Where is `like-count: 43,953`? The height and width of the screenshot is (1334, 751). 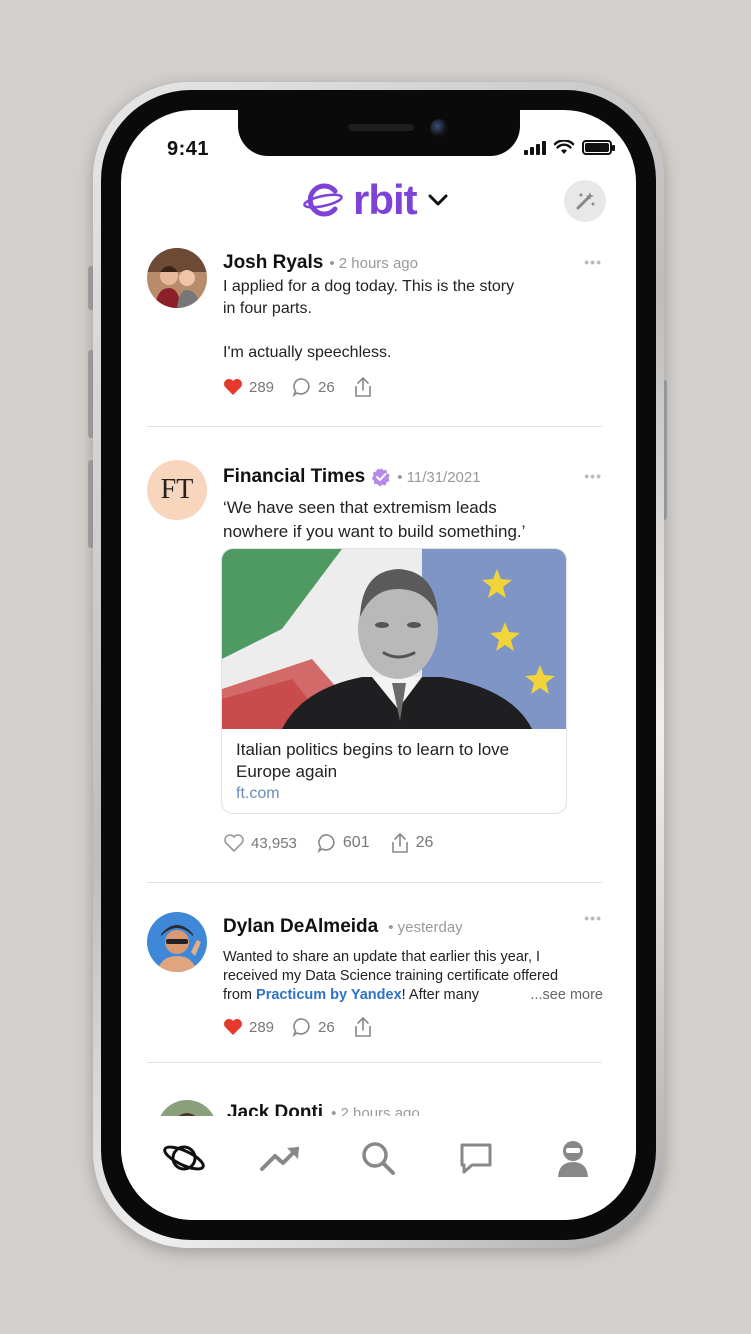
like-count: 43,953 is located at coordinates (274, 843).